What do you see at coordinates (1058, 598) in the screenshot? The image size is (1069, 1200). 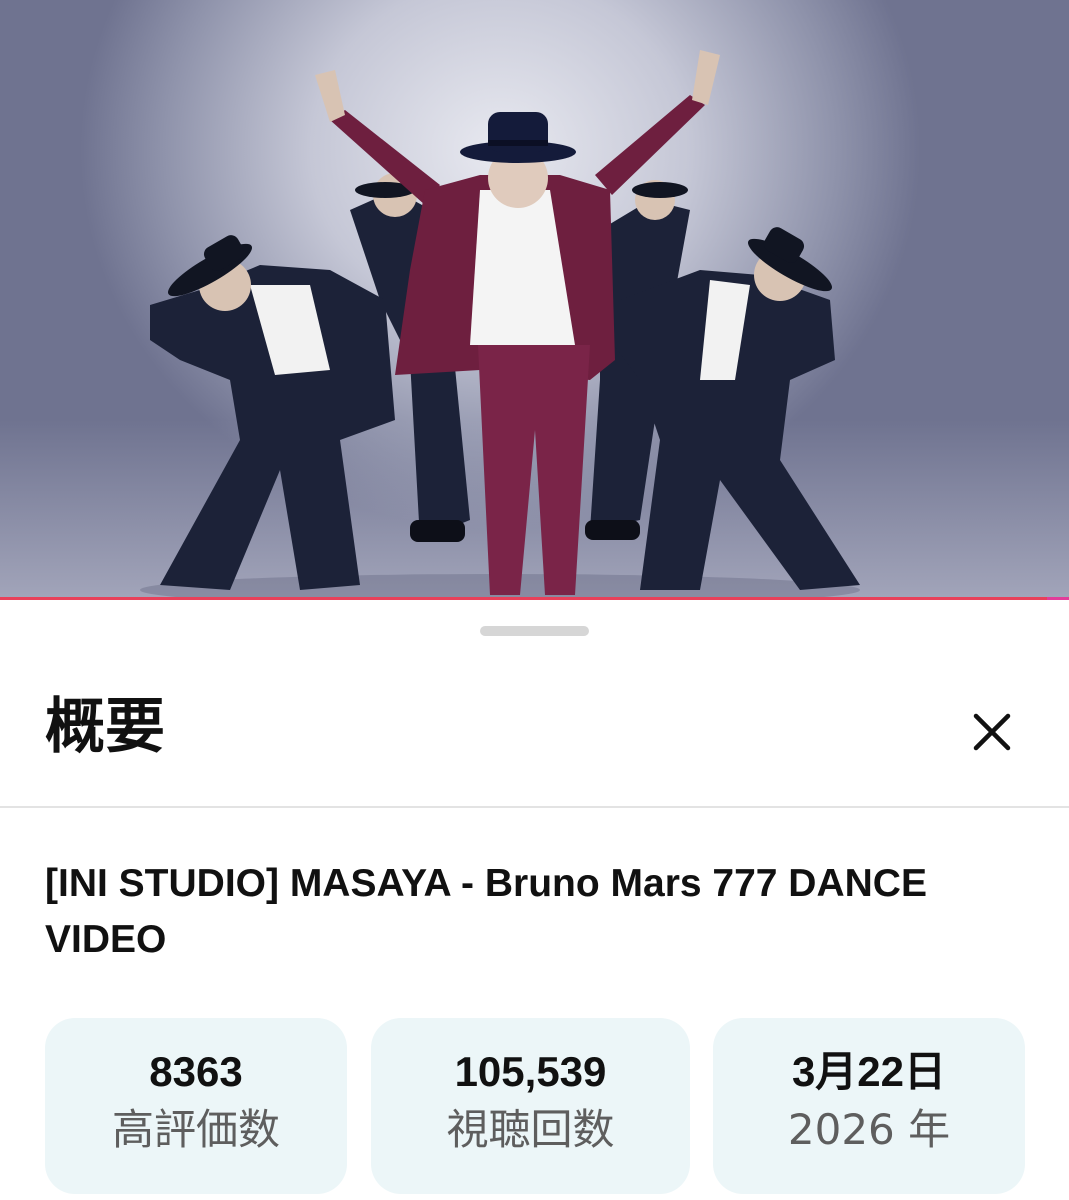 I see `video-progress-thumb` at bounding box center [1058, 598].